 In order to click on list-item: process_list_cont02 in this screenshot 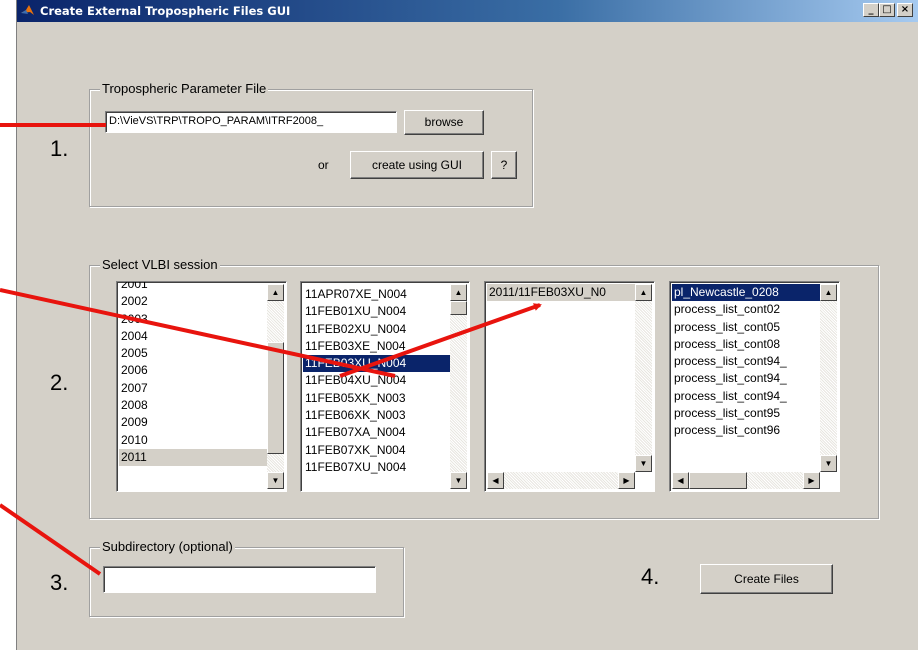, I will do `click(746, 309)`.